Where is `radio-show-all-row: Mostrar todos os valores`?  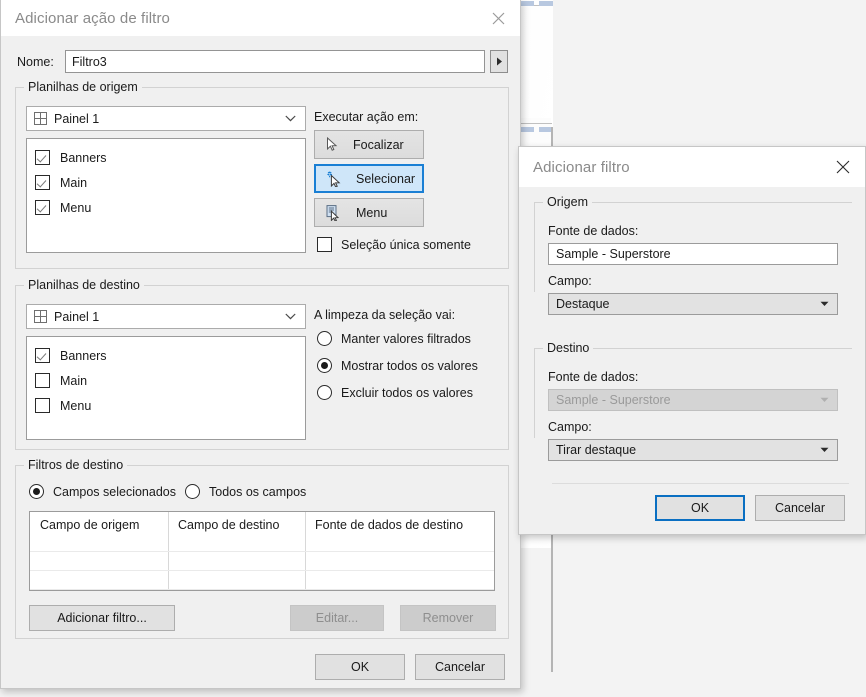
radio-show-all-row: Mostrar todos os valores is located at coordinates (397, 365).